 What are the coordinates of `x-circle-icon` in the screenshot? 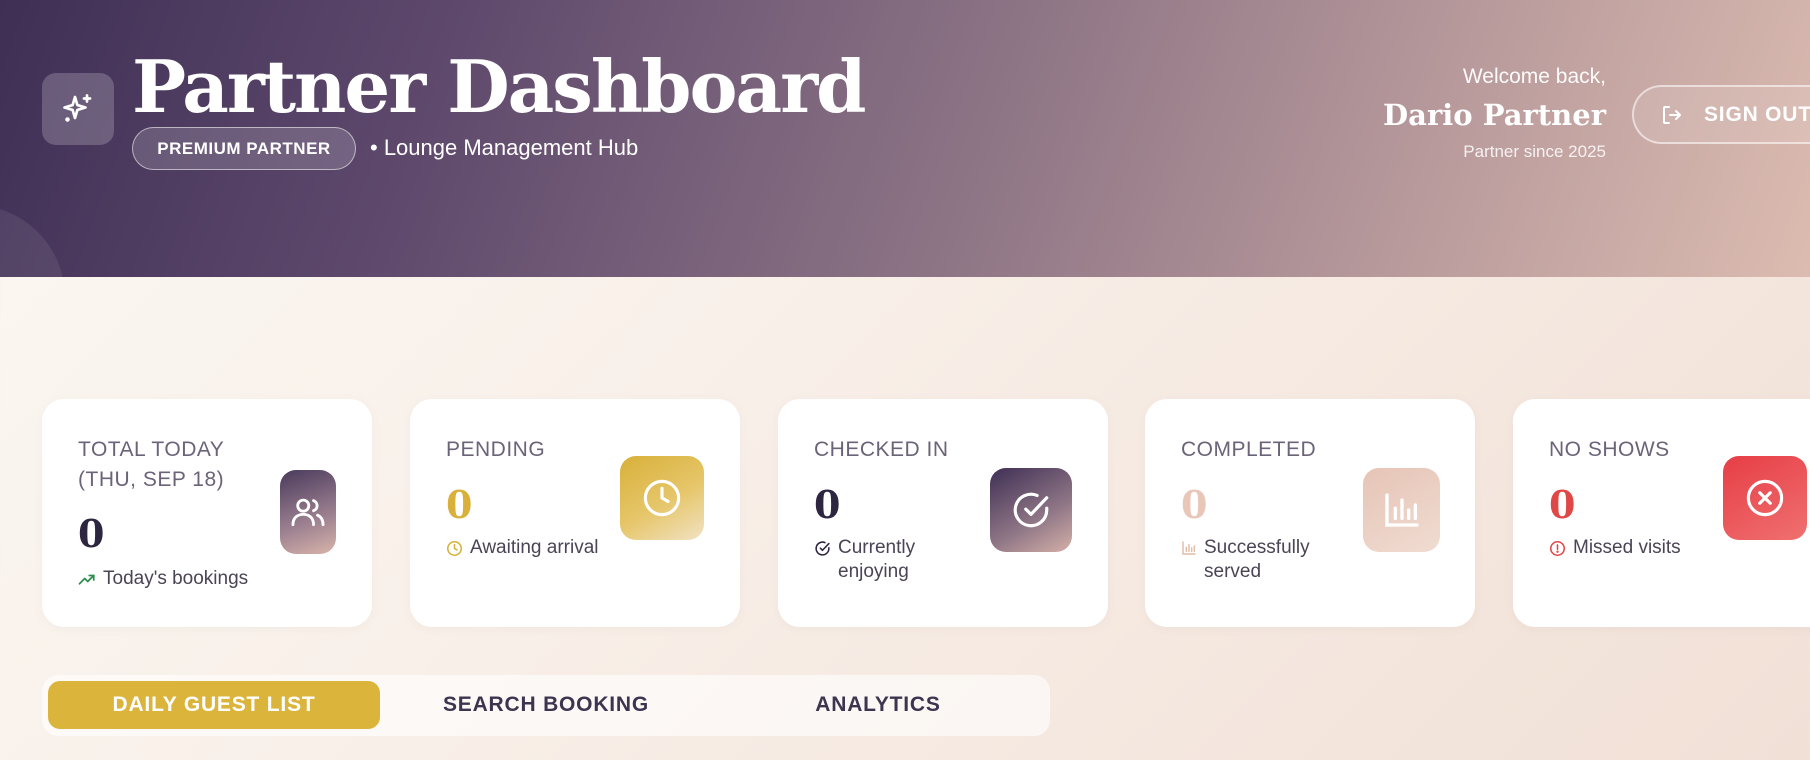 It's located at (1765, 498).